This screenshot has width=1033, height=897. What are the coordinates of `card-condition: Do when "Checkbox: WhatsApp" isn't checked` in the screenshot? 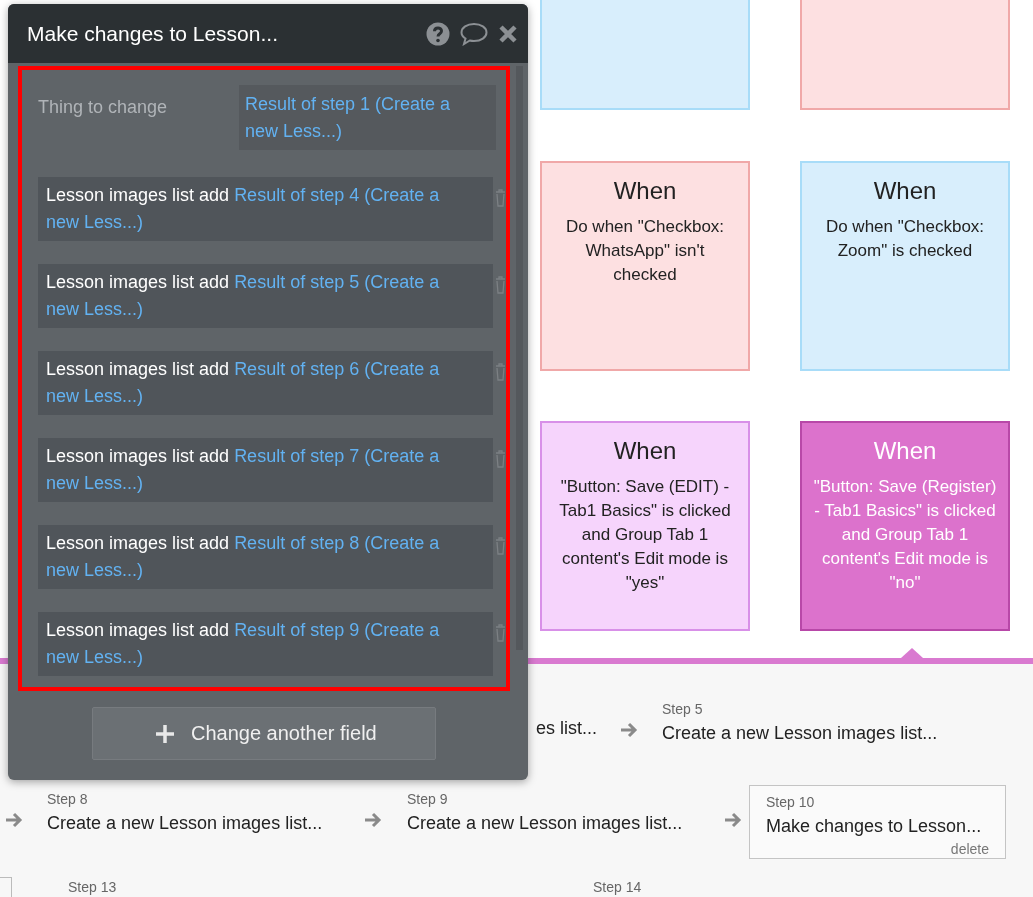 It's located at (645, 251).